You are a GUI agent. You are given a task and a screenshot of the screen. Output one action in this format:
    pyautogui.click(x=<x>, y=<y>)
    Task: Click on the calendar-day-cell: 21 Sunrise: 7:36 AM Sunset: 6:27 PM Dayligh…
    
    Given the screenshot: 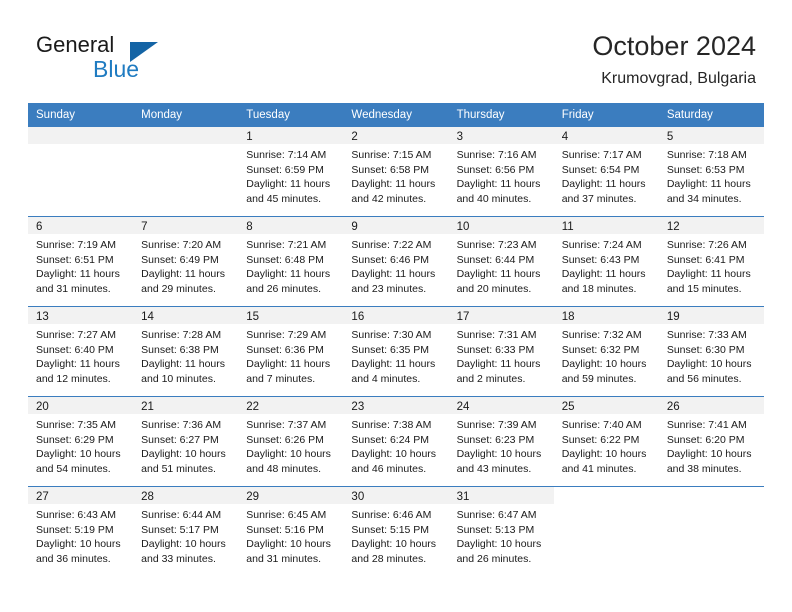 What is the action you would take?
    pyautogui.click(x=186, y=441)
    